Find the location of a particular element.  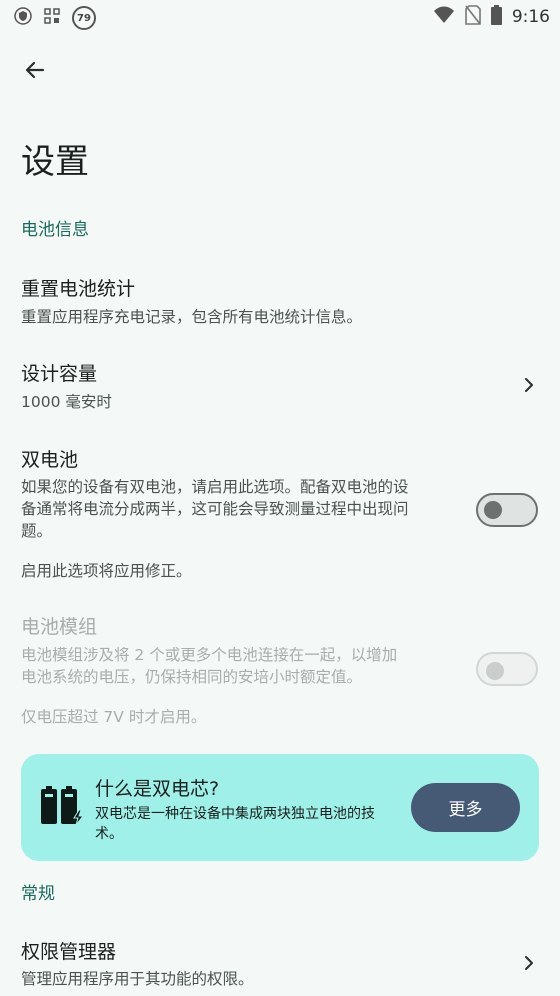

back-button is located at coordinates (35, 70).